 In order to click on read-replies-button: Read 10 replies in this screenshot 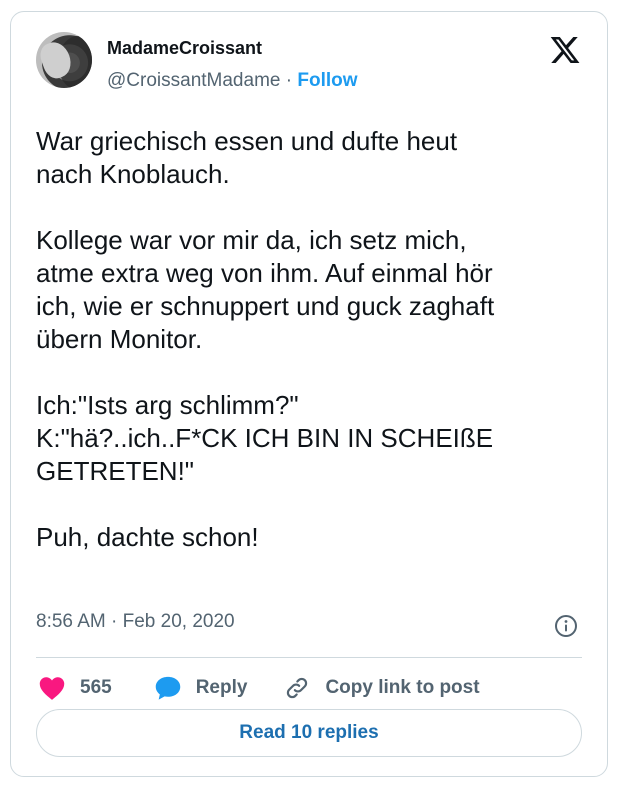, I will do `click(309, 733)`.